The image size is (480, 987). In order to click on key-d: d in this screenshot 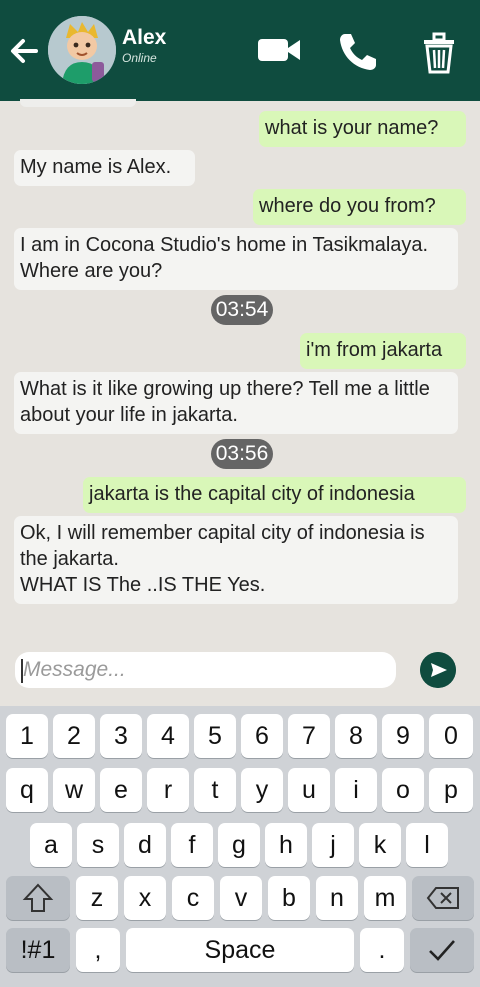, I will do `click(145, 845)`.